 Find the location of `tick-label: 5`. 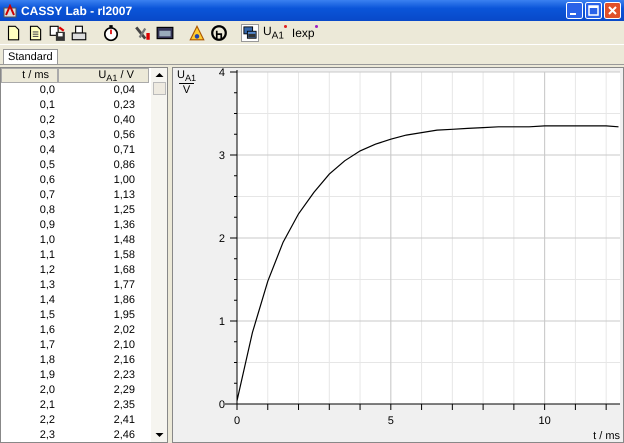

tick-label: 5 is located at coordinates (391, 421).